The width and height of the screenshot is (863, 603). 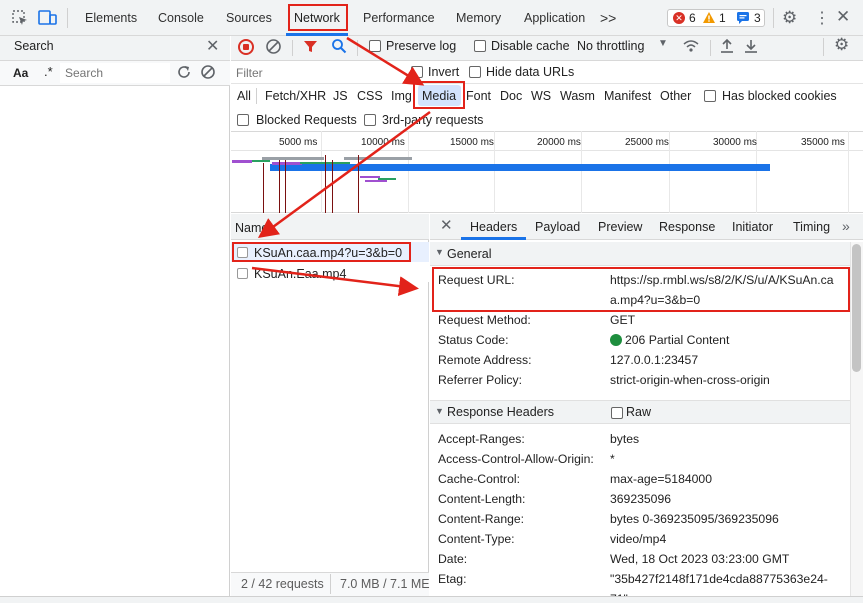 What do you see at coordinates (344, 174) in the screenshot?
I see `arrow-media-to-request` at bounding box center [344, 174].